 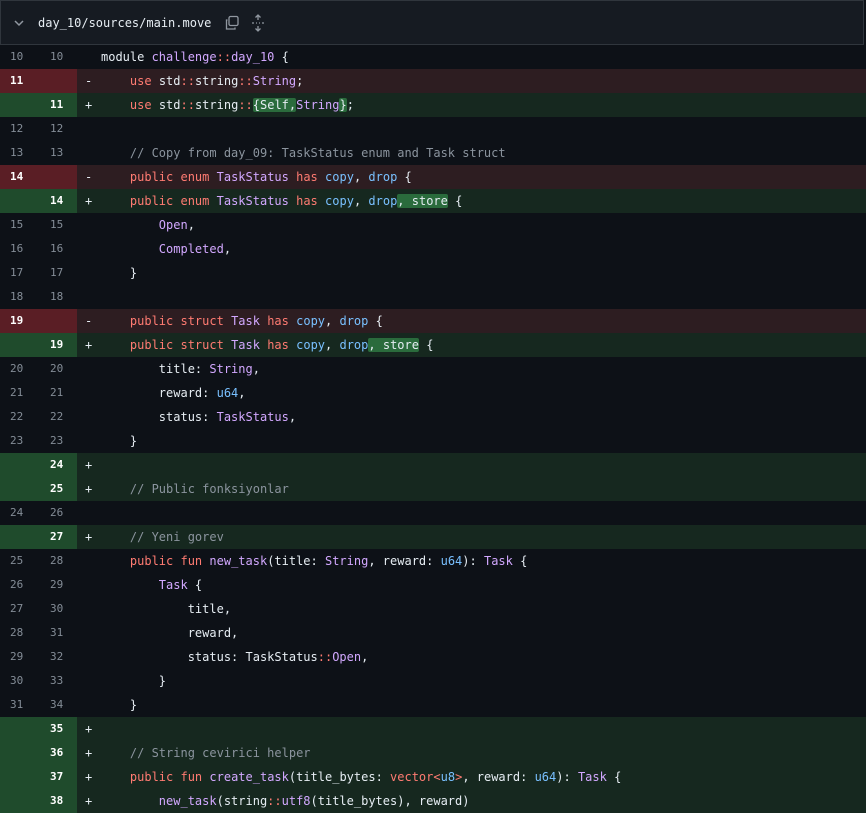 I want to click on new-line-number: 32, so click(x=57, y=657).